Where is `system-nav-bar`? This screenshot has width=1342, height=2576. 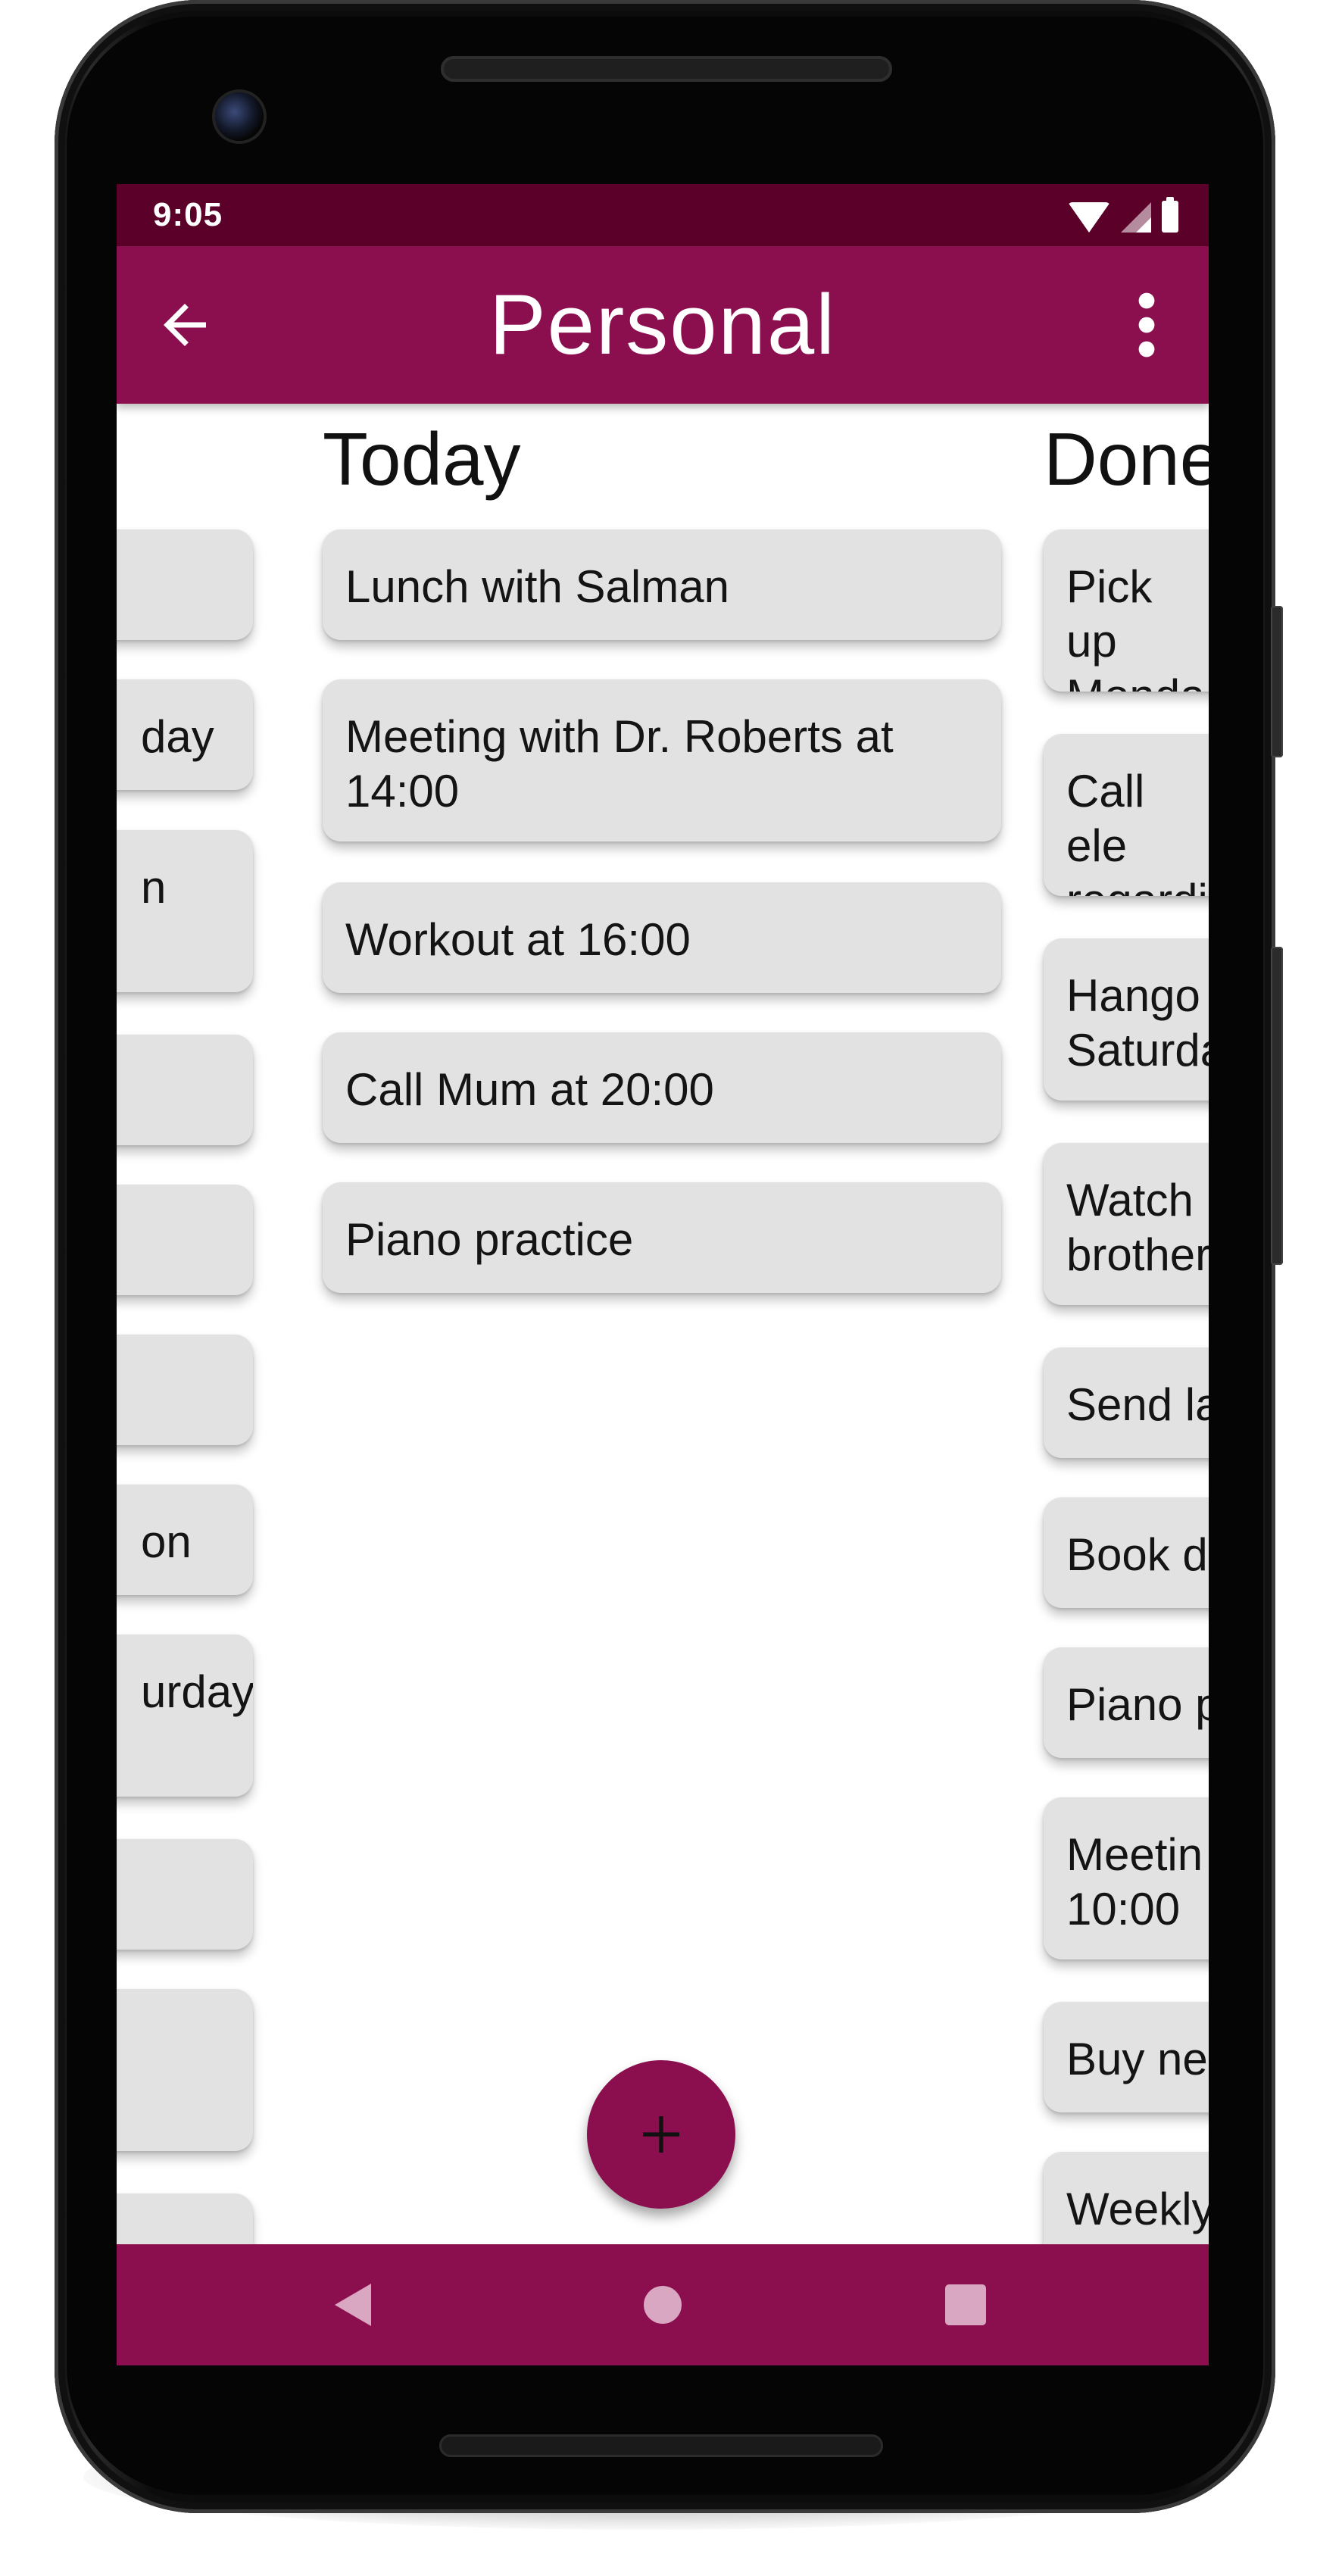
system-nav-bar is located at coordinates (663, 2305).